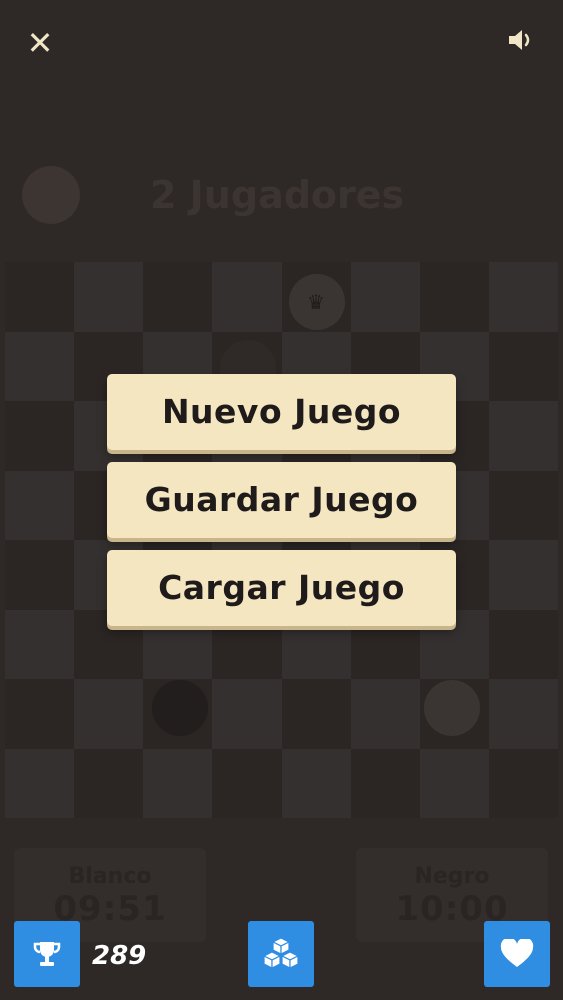  I want to click on king-piece: ♛, so click(317, 302).